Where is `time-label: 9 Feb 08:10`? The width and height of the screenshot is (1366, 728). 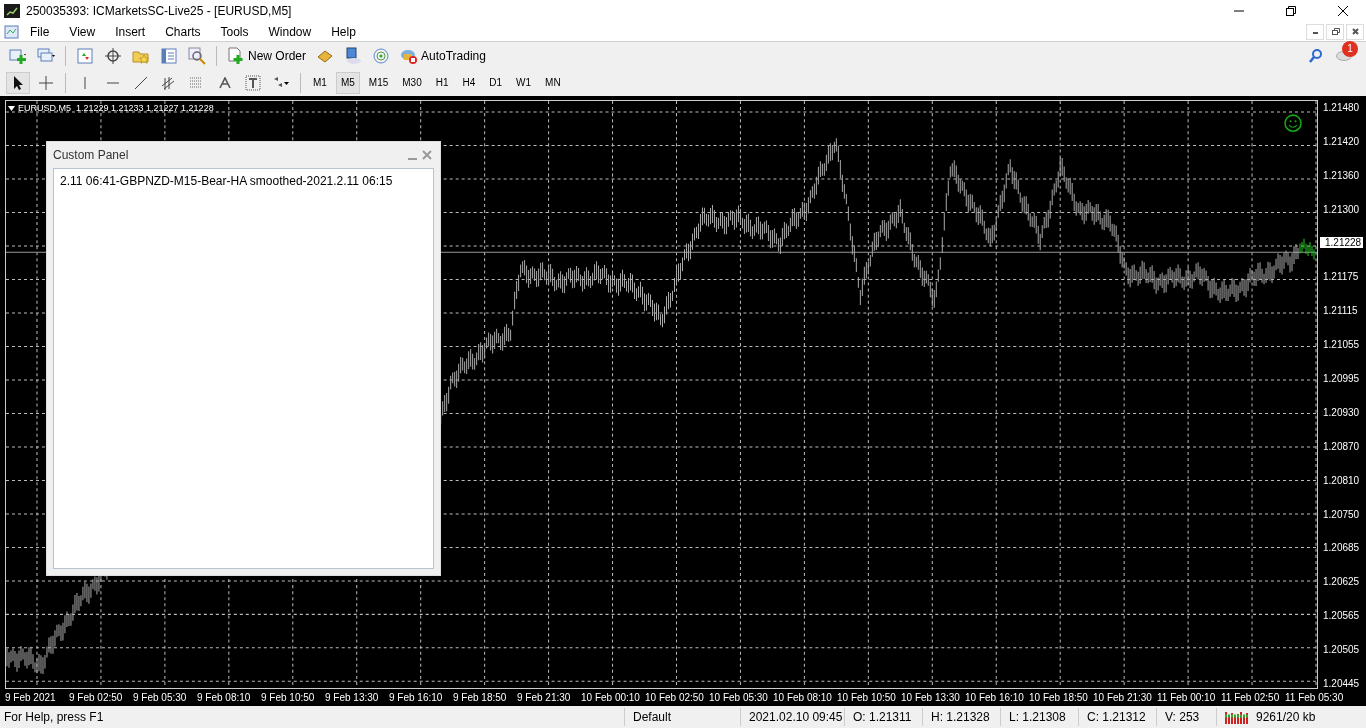 time-label: 9 Feb 08:10 is located at coordinates (224, 698).